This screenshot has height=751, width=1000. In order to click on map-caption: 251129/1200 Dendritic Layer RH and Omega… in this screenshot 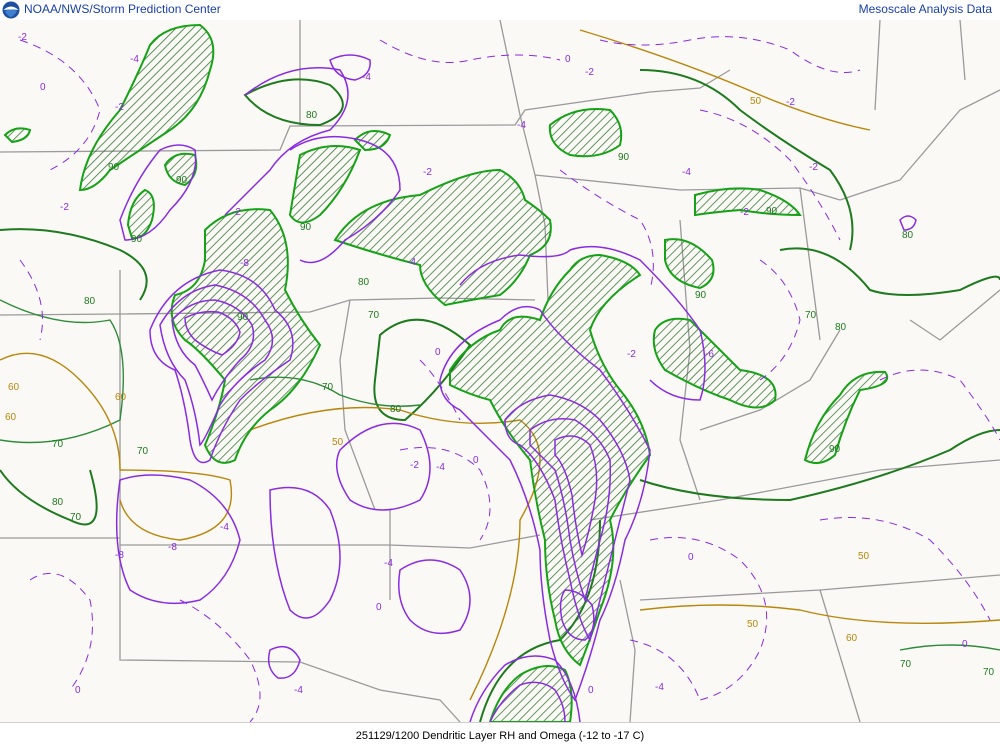, I will do `click(500, 736)`.